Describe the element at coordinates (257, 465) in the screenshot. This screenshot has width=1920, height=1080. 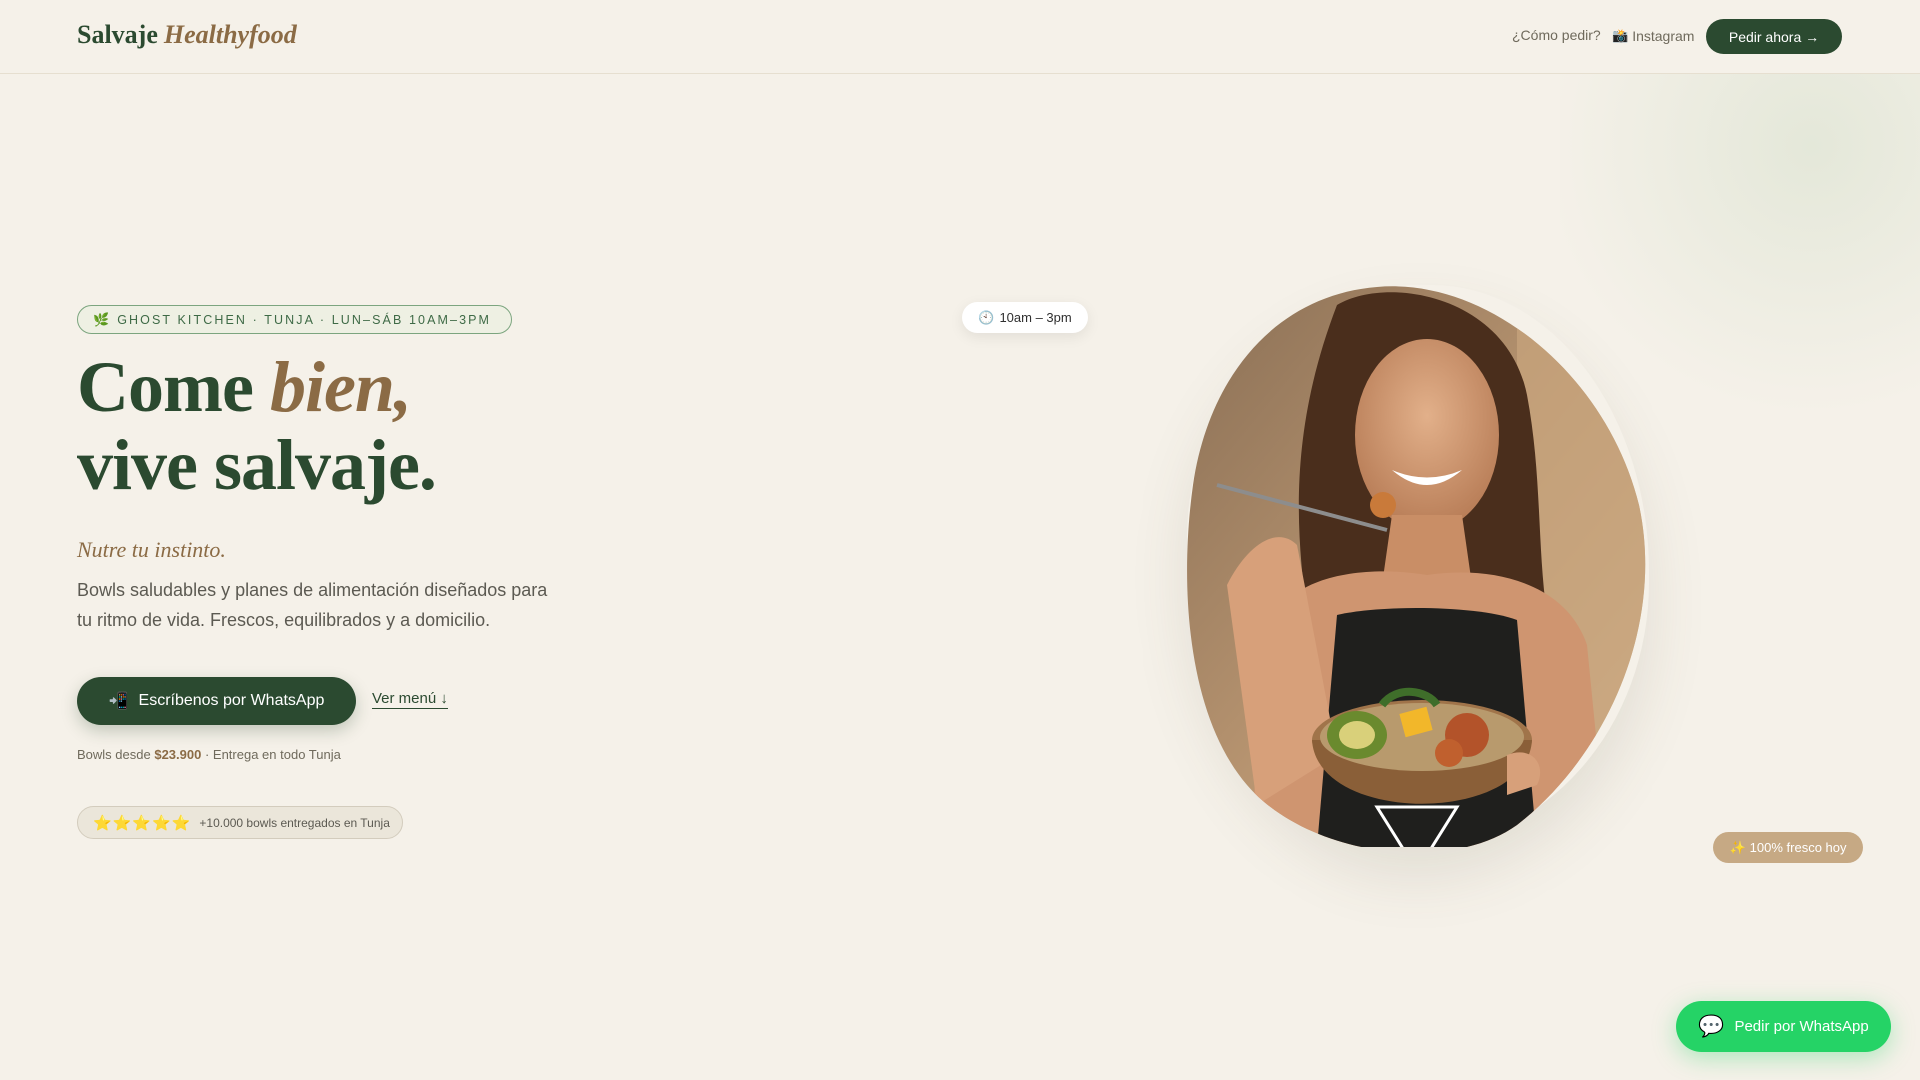
I see `headline-line-2: vive salvaje.` at that location.